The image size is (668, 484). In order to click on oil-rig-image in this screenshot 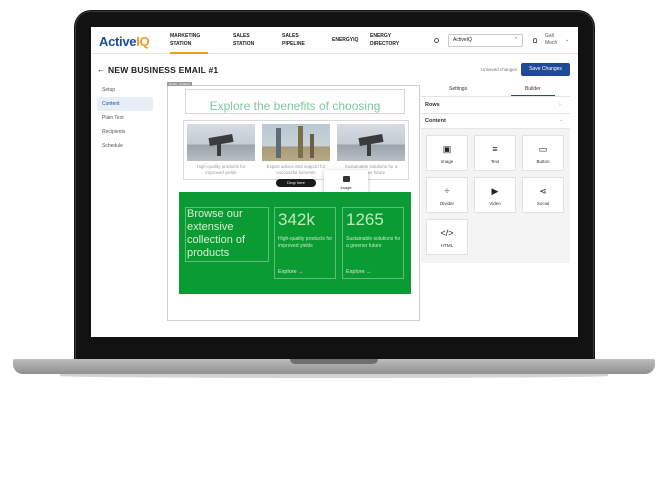, I will do `click(296, 142)`.